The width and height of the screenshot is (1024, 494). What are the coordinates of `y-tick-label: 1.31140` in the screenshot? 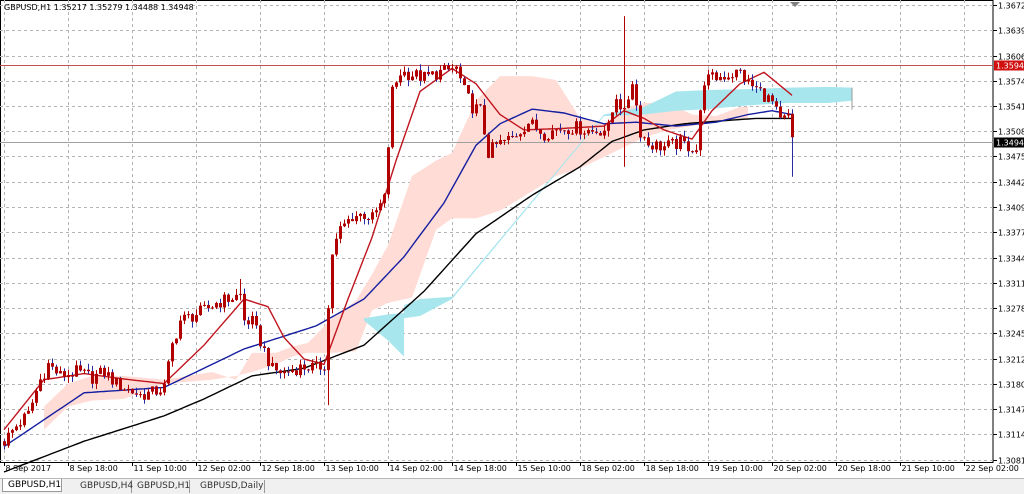 It's located at (1011, 435).